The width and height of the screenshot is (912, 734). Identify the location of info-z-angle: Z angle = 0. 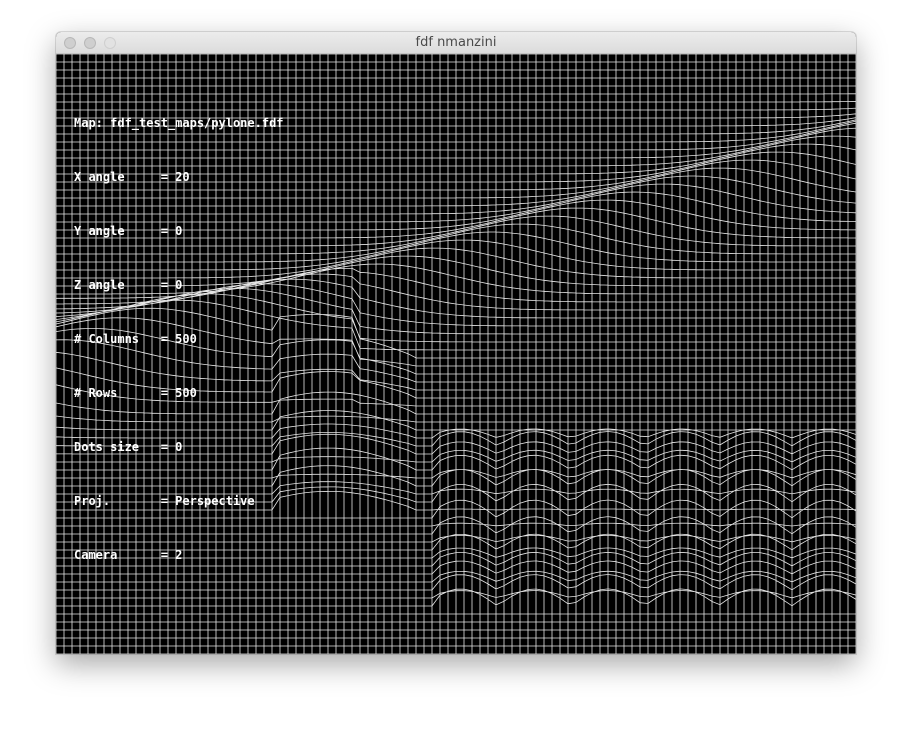
(128, 285).